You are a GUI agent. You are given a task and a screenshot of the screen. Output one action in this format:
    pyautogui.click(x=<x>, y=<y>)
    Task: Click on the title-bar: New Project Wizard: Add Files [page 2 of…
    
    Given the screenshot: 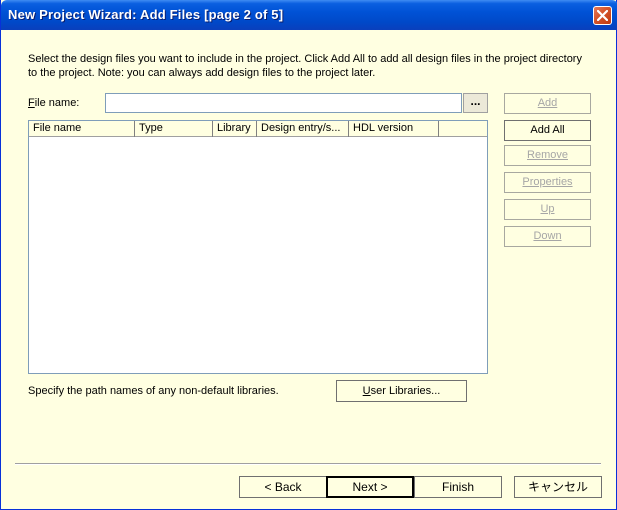 What is the action you would take?
    pyautogui.click(x=309, y=15)
    